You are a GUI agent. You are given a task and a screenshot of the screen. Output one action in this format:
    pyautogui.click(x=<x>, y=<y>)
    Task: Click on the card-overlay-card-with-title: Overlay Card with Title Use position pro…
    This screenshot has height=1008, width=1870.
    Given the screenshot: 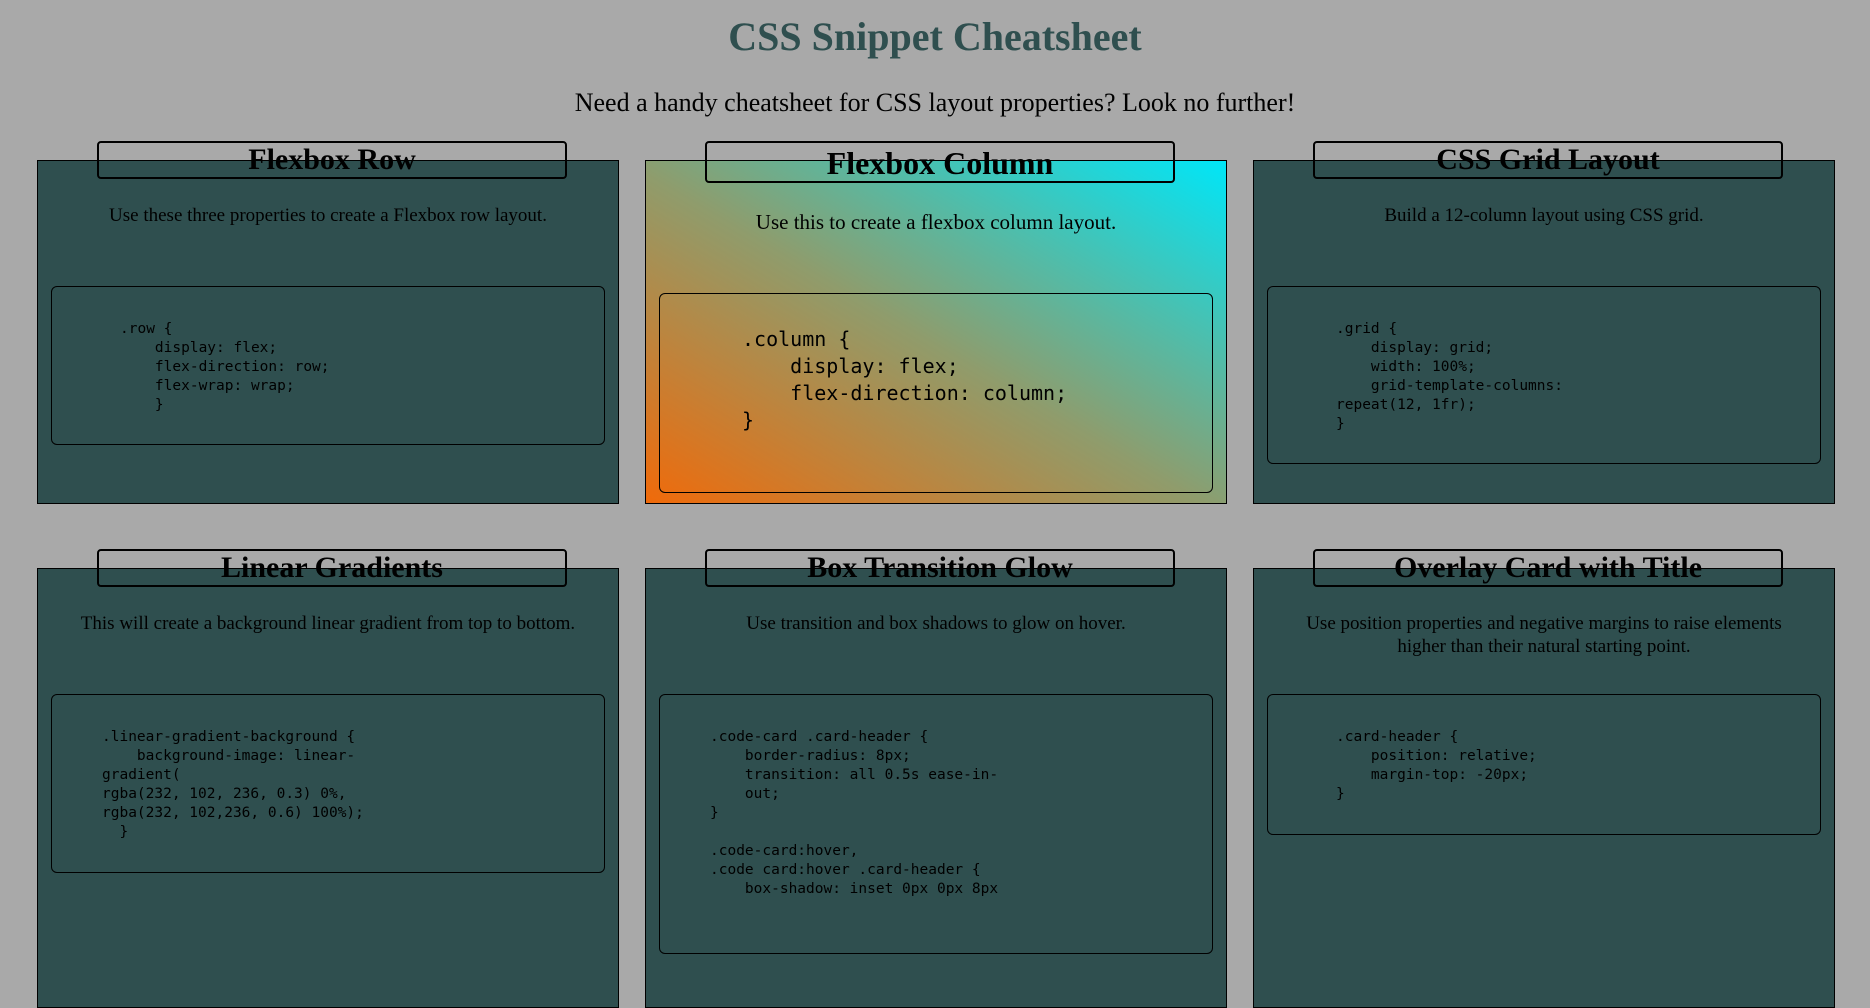 What is the action you would take?
    pyautogui.click(x=1544, y=778)
    